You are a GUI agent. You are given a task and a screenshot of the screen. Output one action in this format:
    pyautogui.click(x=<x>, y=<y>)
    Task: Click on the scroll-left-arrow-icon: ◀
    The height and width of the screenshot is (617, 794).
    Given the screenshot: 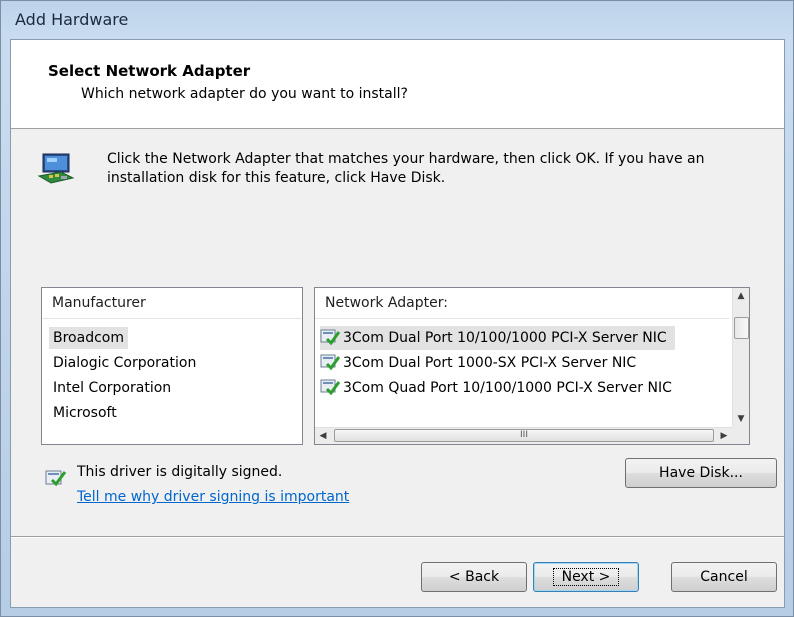 What is the action you would take?
    pyautogui.click(x=323, y=436)
    